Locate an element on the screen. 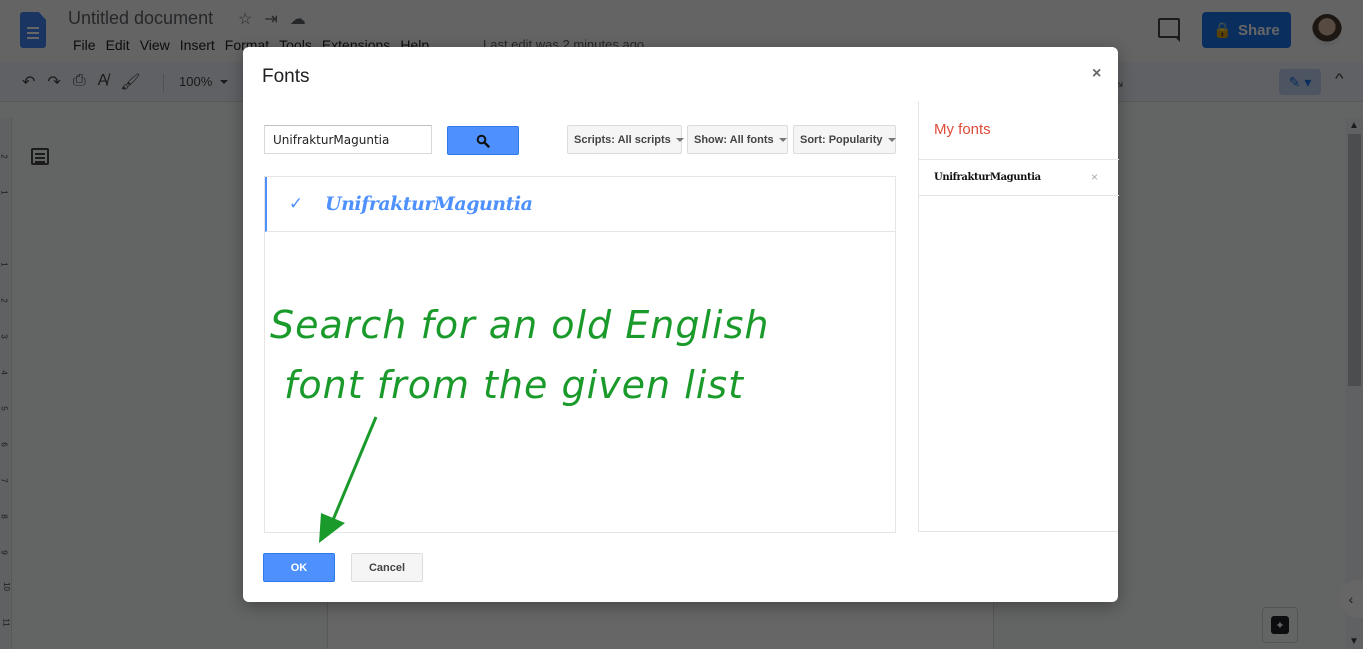 Image resolution: width=1363 pixels, height=649 pixels. scripts-filter-dropdown: Scripts: All scripts is located at coordinates (625, 139).